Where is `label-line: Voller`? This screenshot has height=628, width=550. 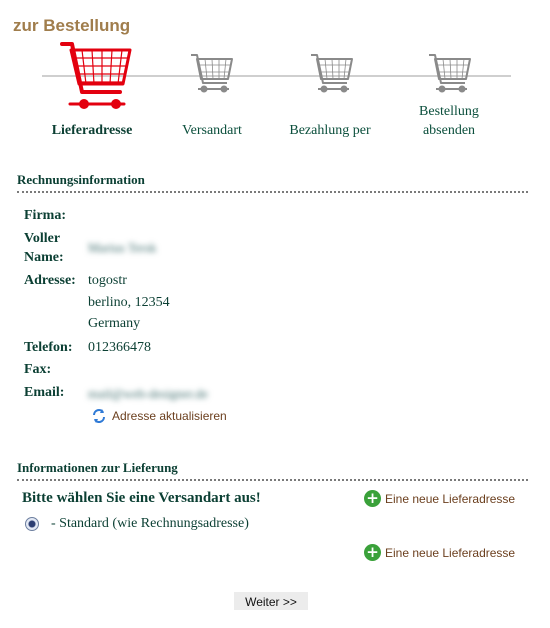
label-line: Voller is located at coordinates (42, 238).